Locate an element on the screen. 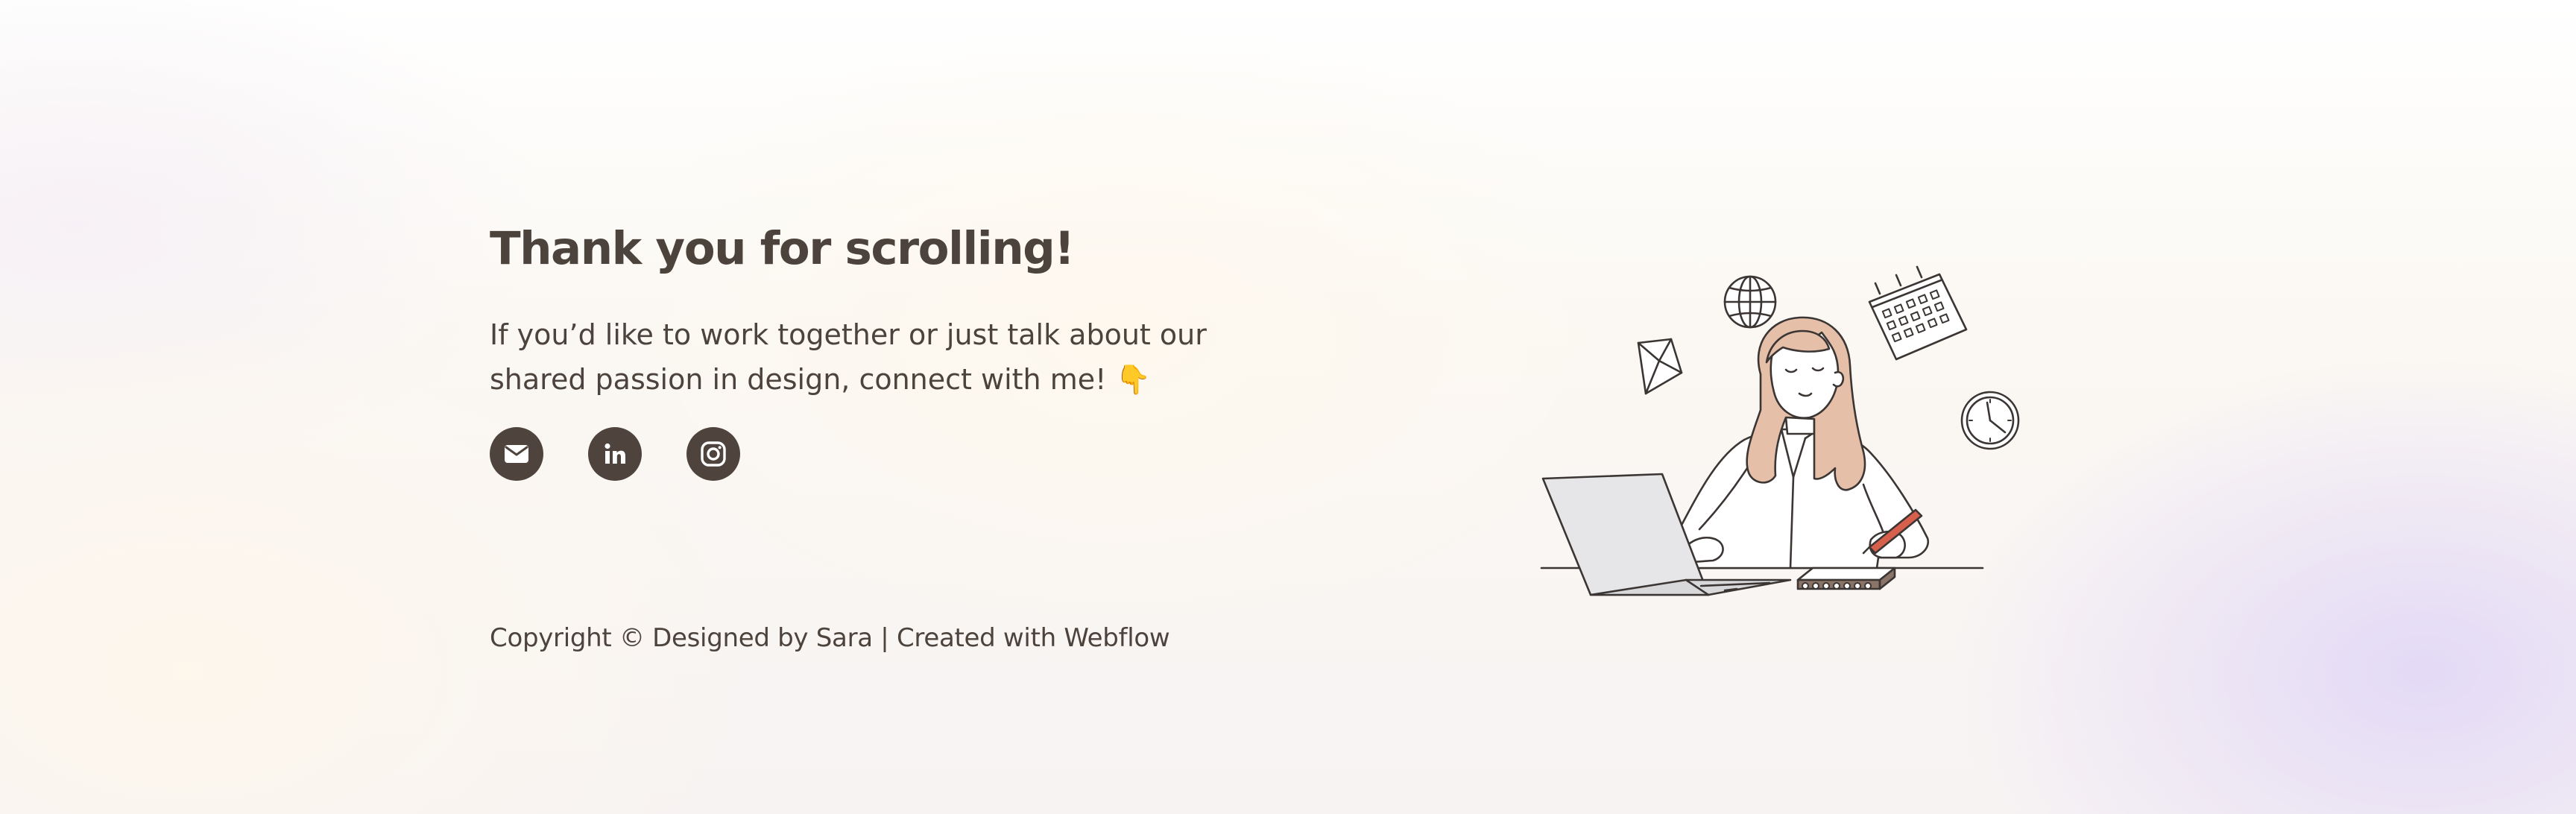 This screenshot has width=2576, height=814. woman-at-laptop-illustration is located at coordinates (1780, 431).